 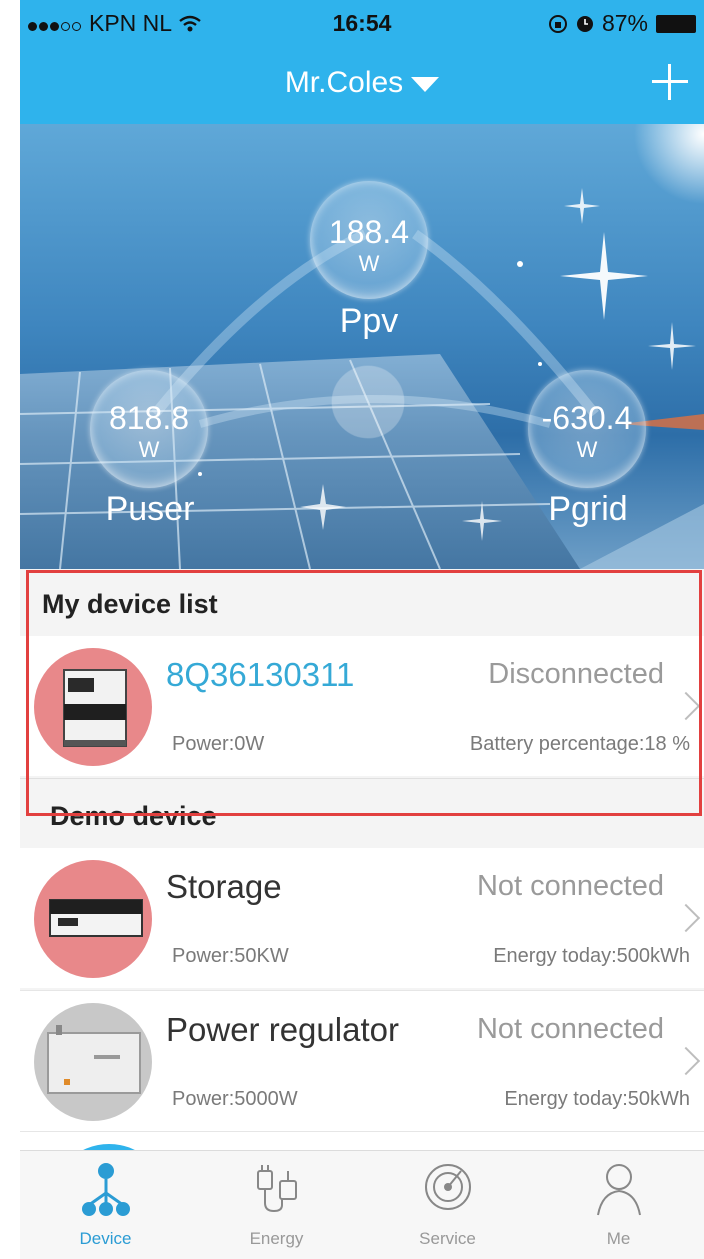 I want to click on account-name: Mr.Coles, so click(x=344, y=82).